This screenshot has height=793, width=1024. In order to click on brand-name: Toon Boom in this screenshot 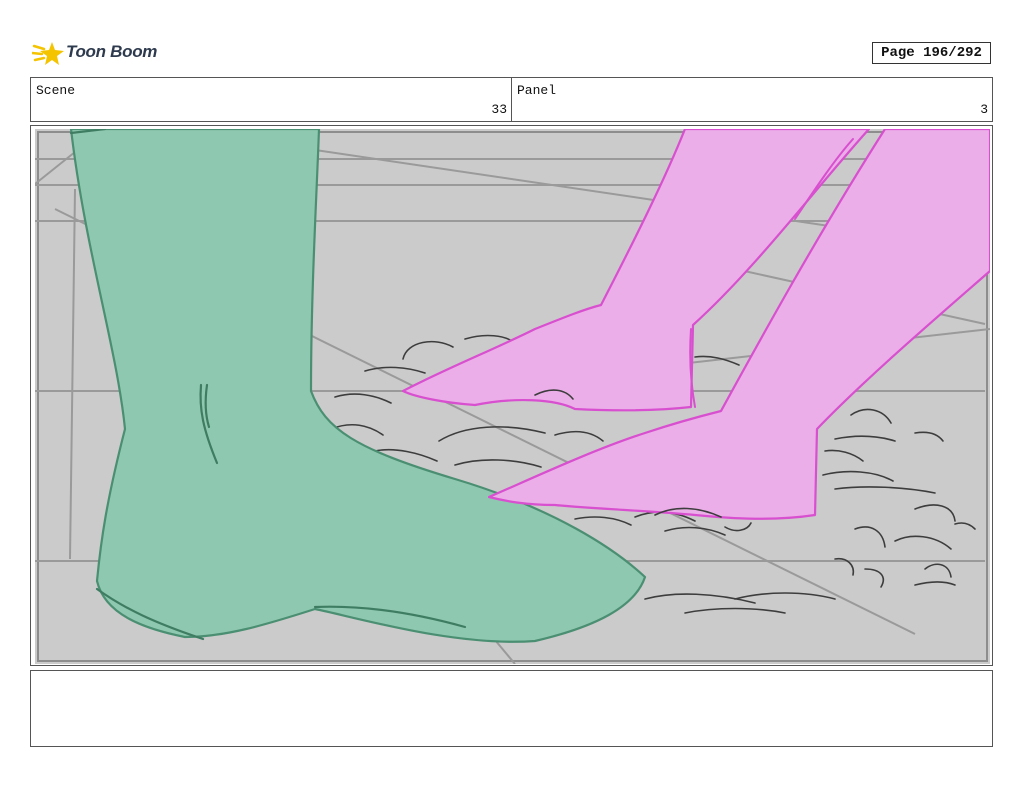, I will do `click(112, 51)`.